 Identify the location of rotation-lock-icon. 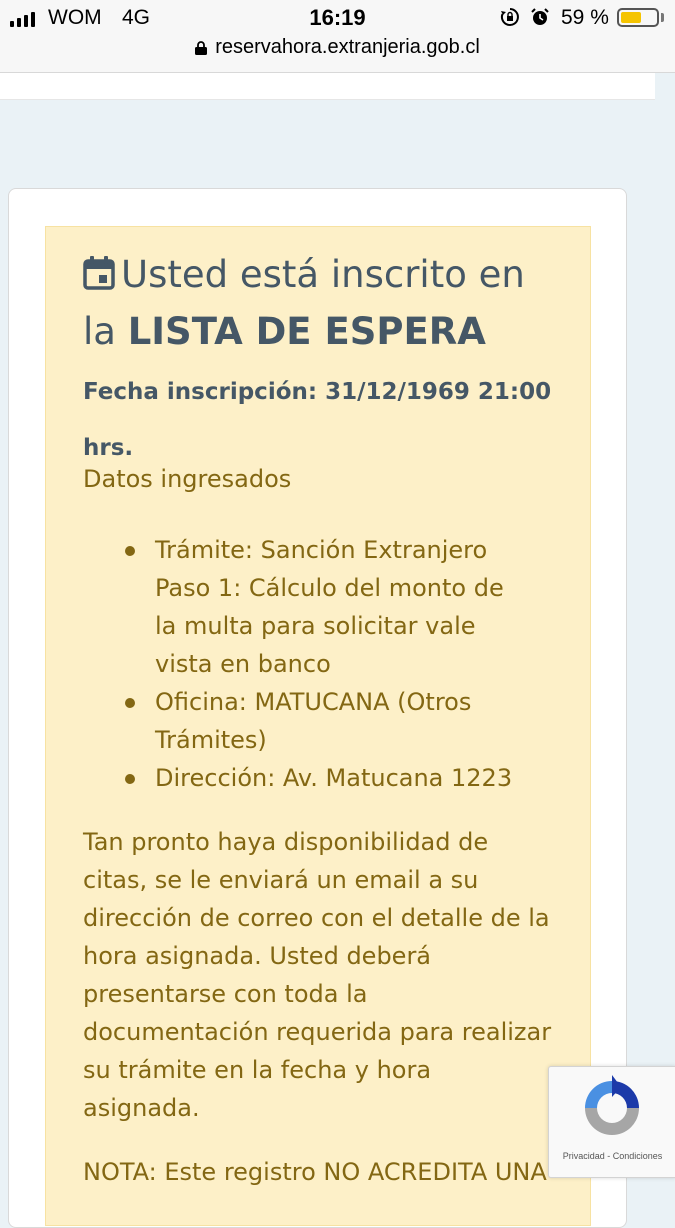
(509, 17).